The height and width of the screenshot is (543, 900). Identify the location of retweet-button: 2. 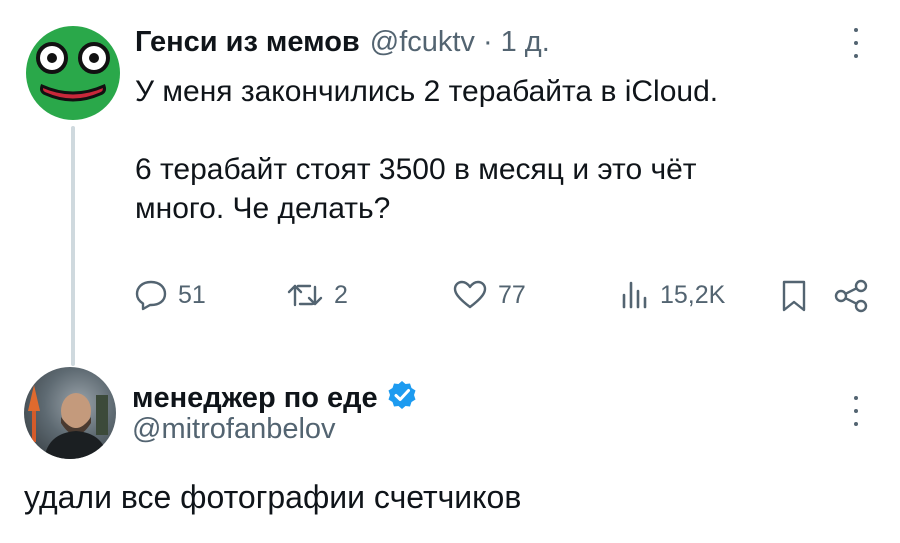
(317, 295).